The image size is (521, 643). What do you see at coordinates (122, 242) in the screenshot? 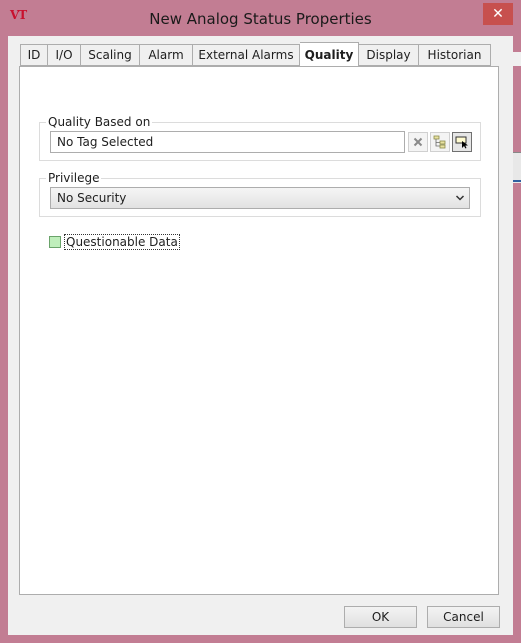
I see `questionable-data-label: Questionable Data` at bounding box center [122, 242].